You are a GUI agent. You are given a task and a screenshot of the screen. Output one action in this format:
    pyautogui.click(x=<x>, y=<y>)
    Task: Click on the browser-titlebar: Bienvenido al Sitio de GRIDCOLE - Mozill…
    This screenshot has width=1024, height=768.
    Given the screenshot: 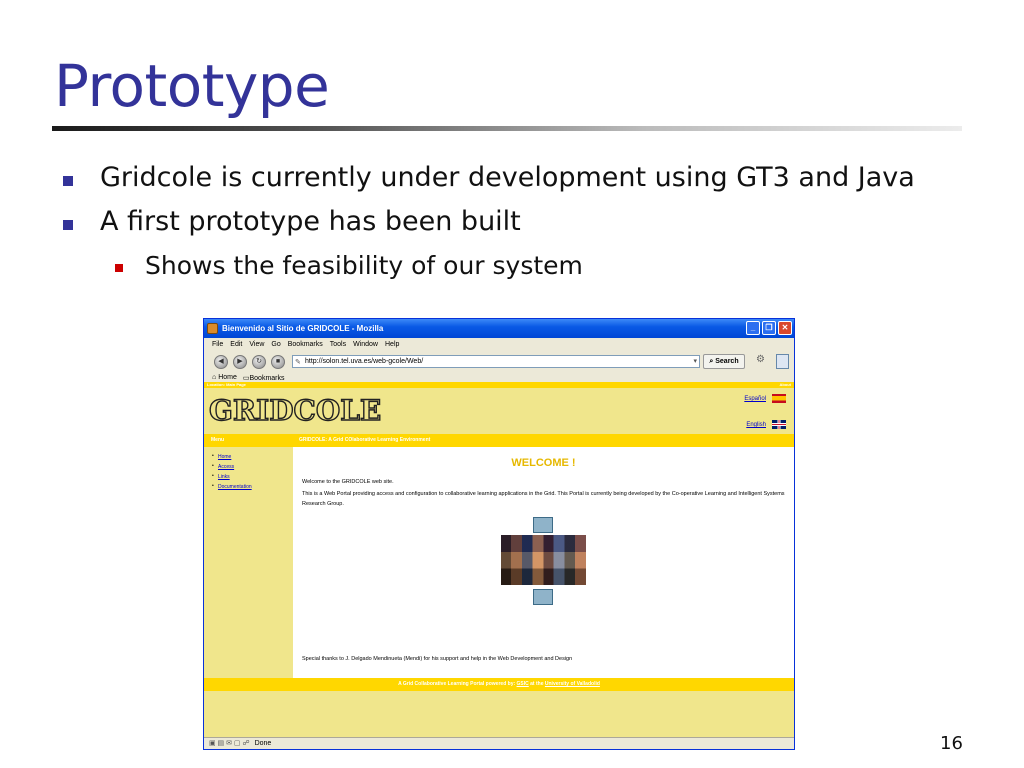 What is the action you would take?
    pyautogui.click(x=499, y=328)
    